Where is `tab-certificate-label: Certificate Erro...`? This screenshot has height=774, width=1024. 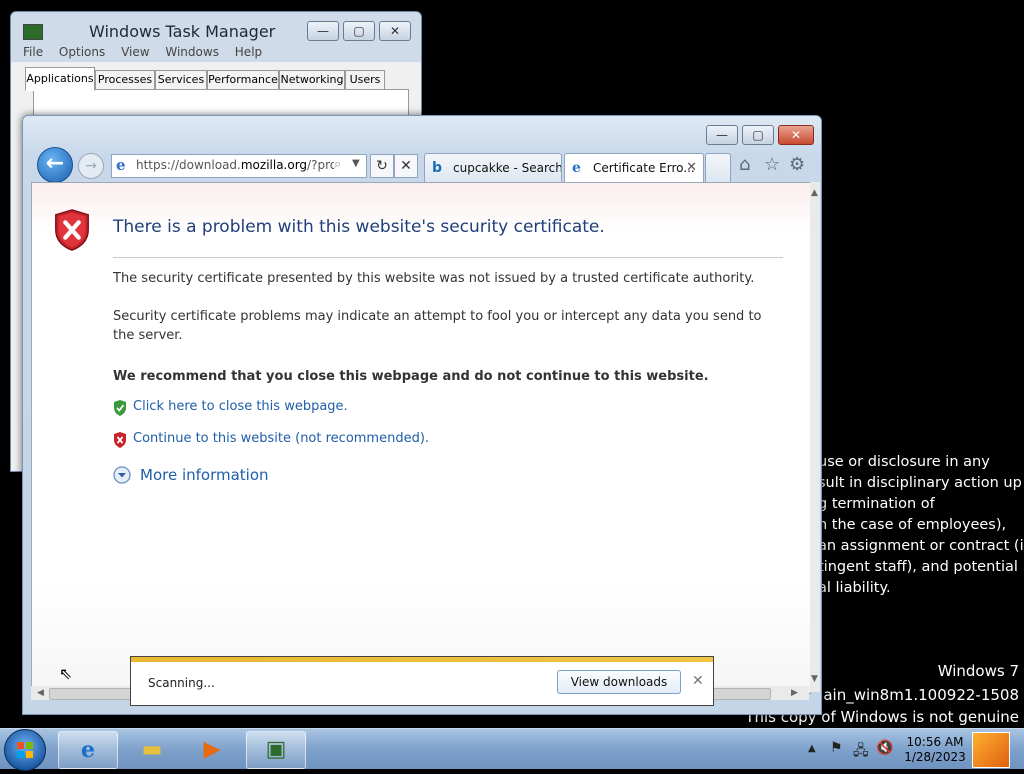
tab-certificate-label: Certificate Erro... is located at coordinates (644, 168).